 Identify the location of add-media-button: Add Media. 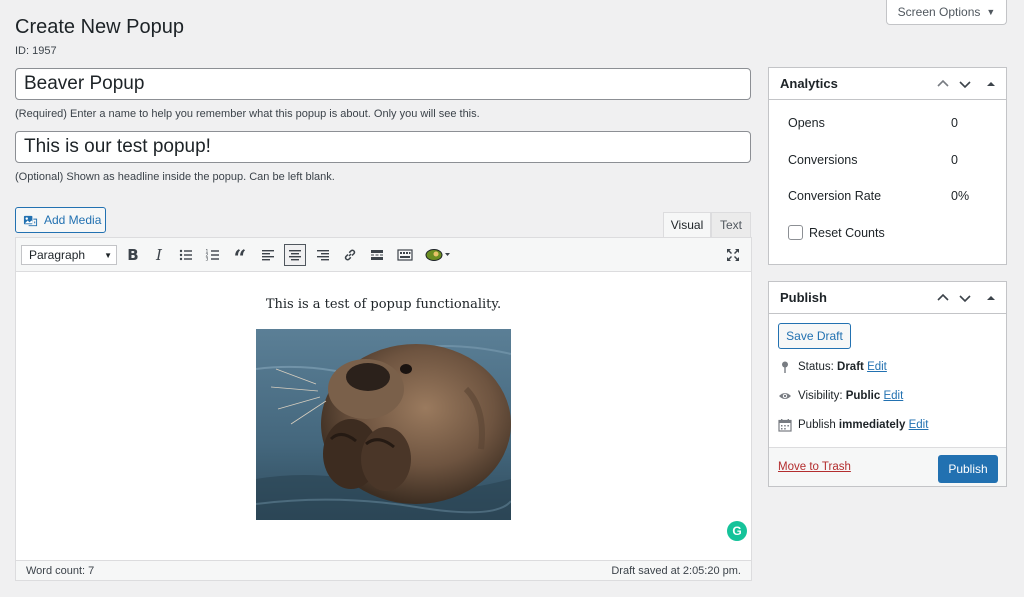
(60, 220).